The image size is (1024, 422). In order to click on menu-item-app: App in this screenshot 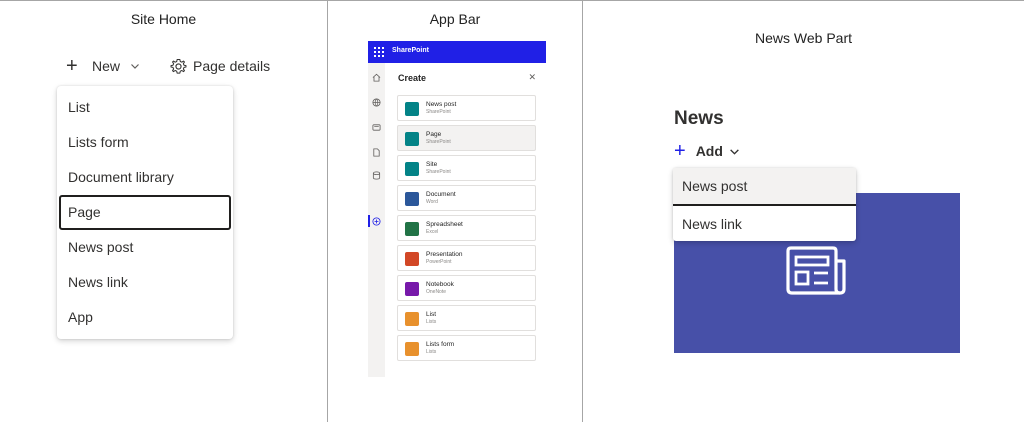, I will do `click(145, 317)`.